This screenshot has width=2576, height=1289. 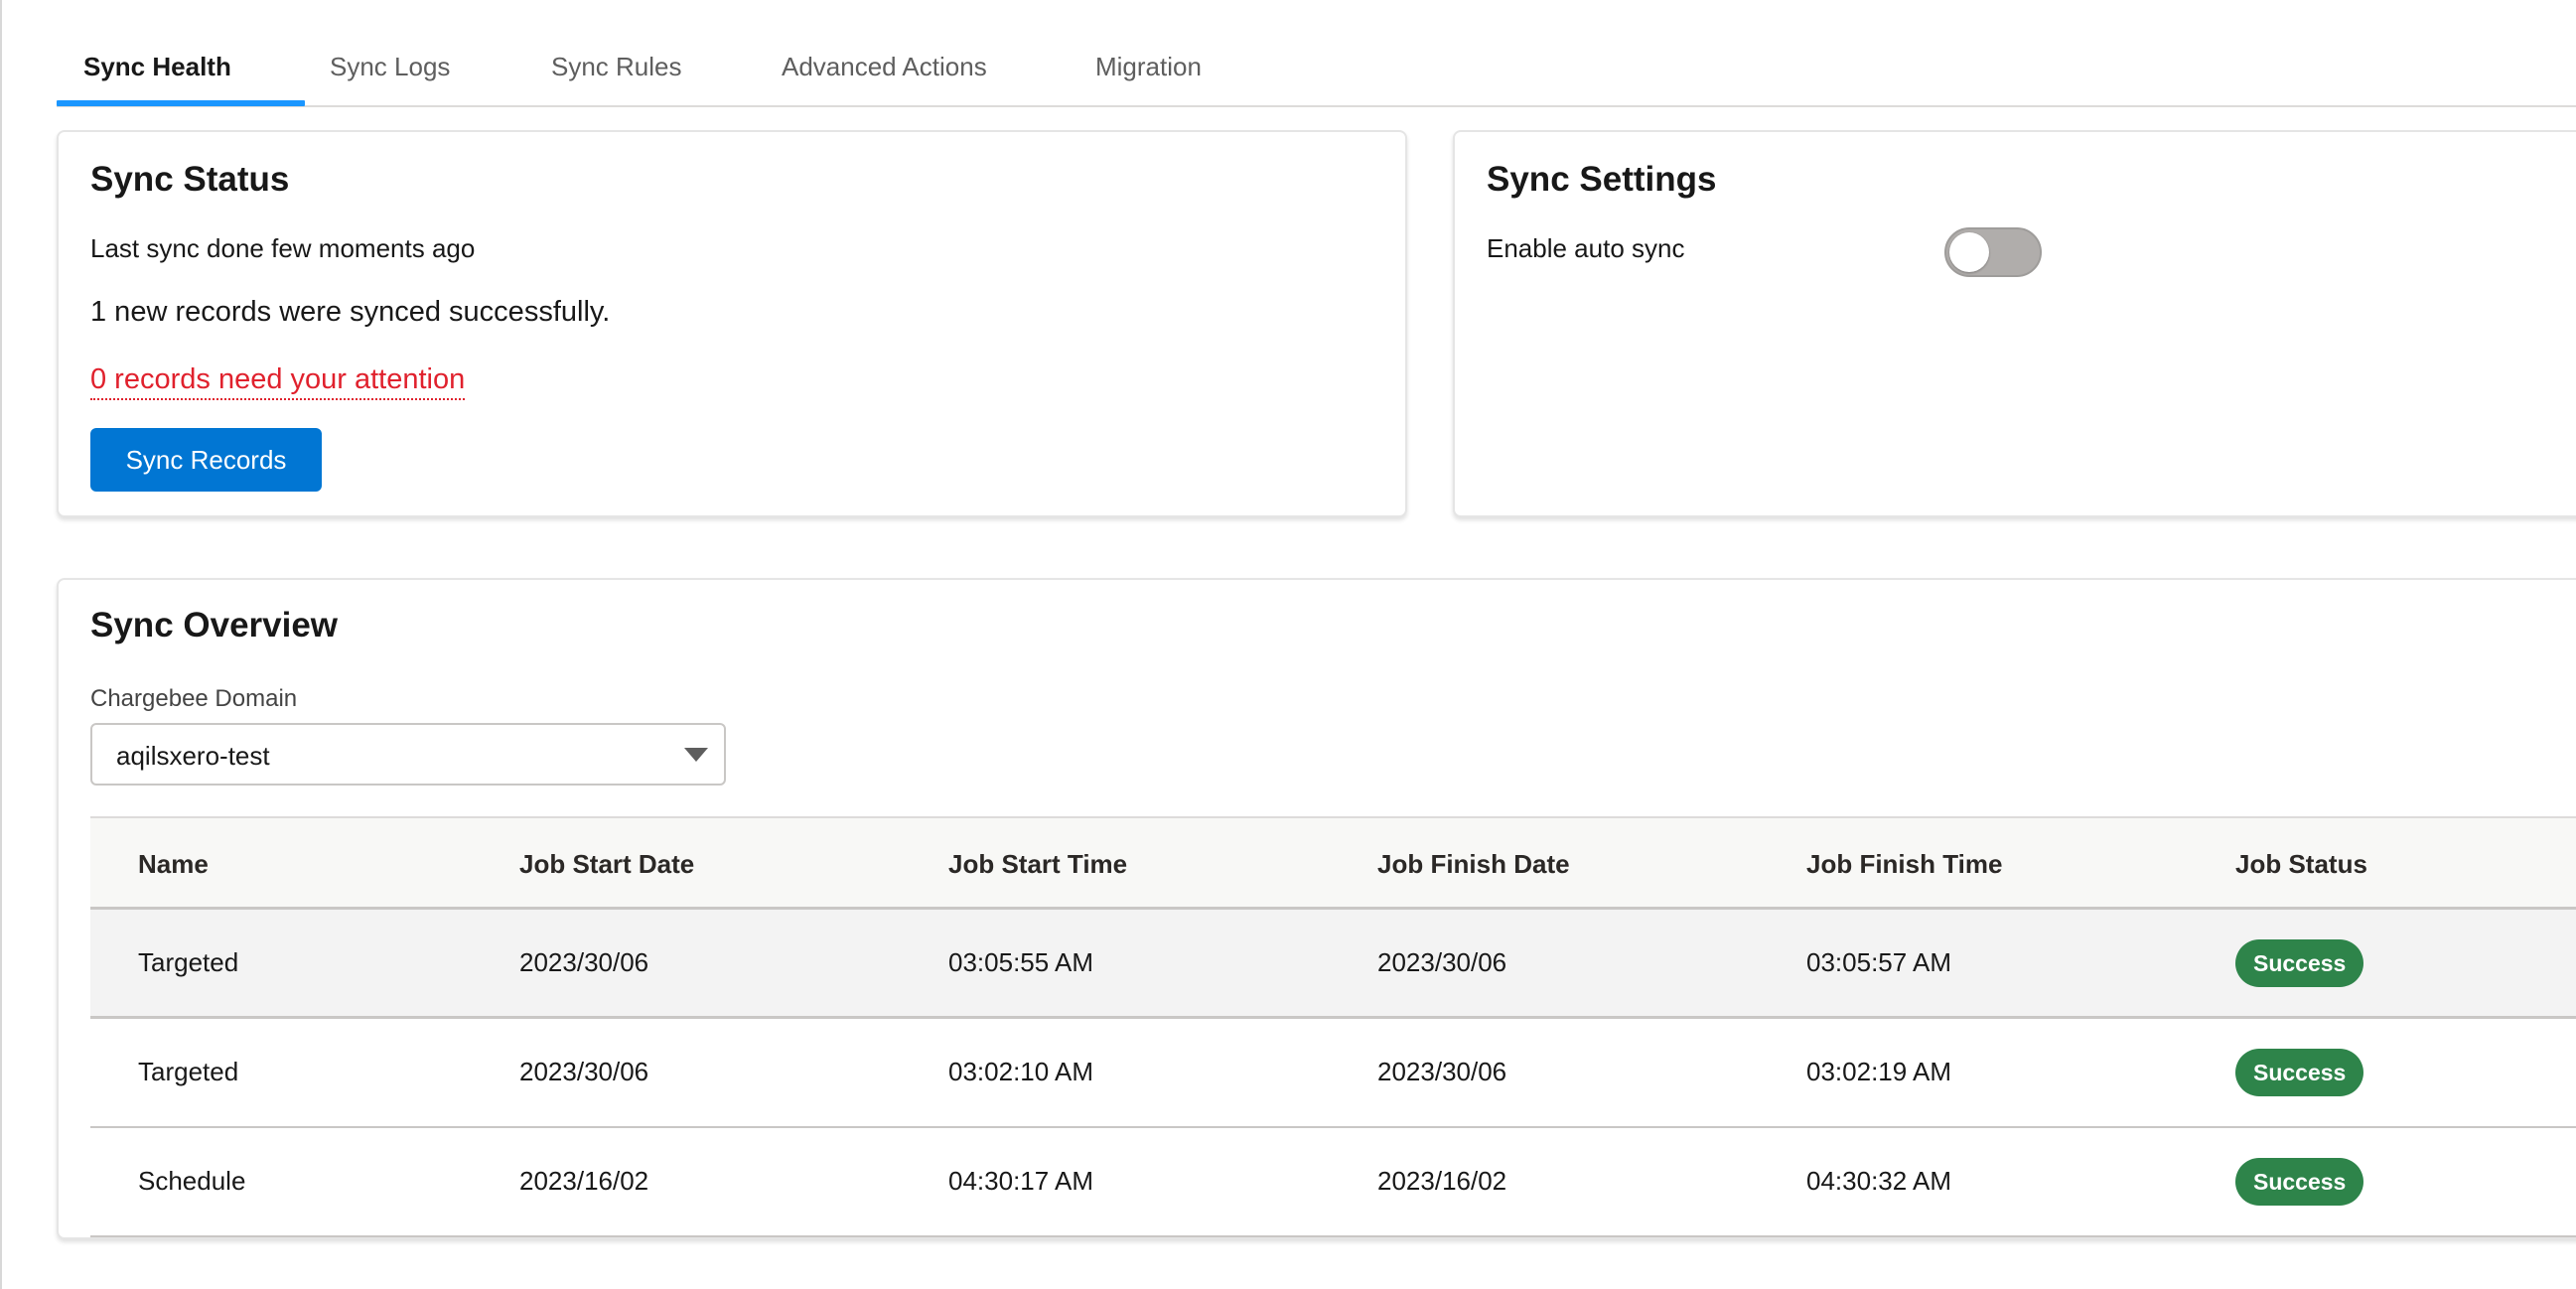 What do you see at coordinates (584, 1181) in the screenshot?
I see `cell-job-start-date: 2023/16/02` at bounding box center [584, 1181].